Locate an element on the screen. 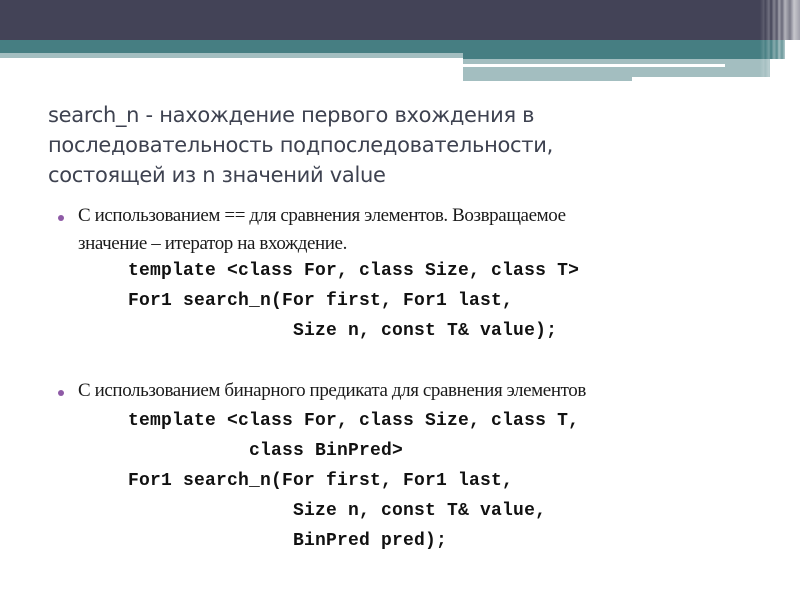  code-line: class BinPred> is located at coordinates (266, 451).